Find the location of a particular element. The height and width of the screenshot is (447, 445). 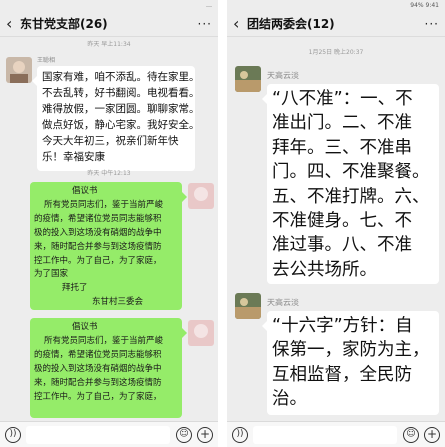

message-line: 东甘村三委会 is located at coordinates (118, 302).